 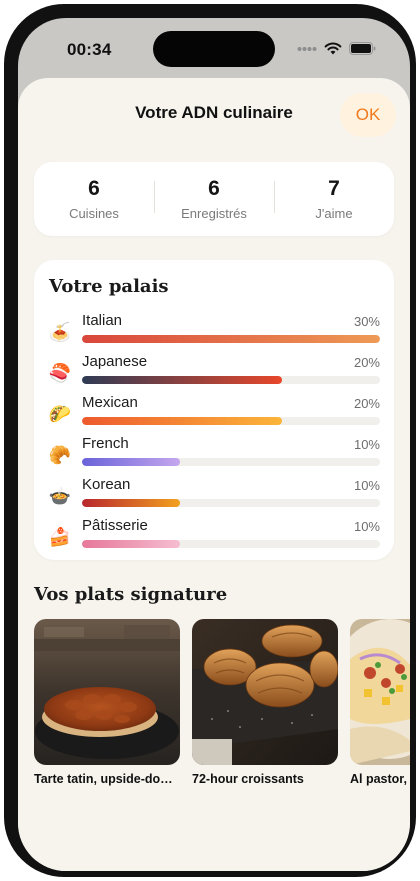 What do you see at coordinates (333, 48) in the screenshot?
I see `wifi-icon` at bounding box center [333, 48].